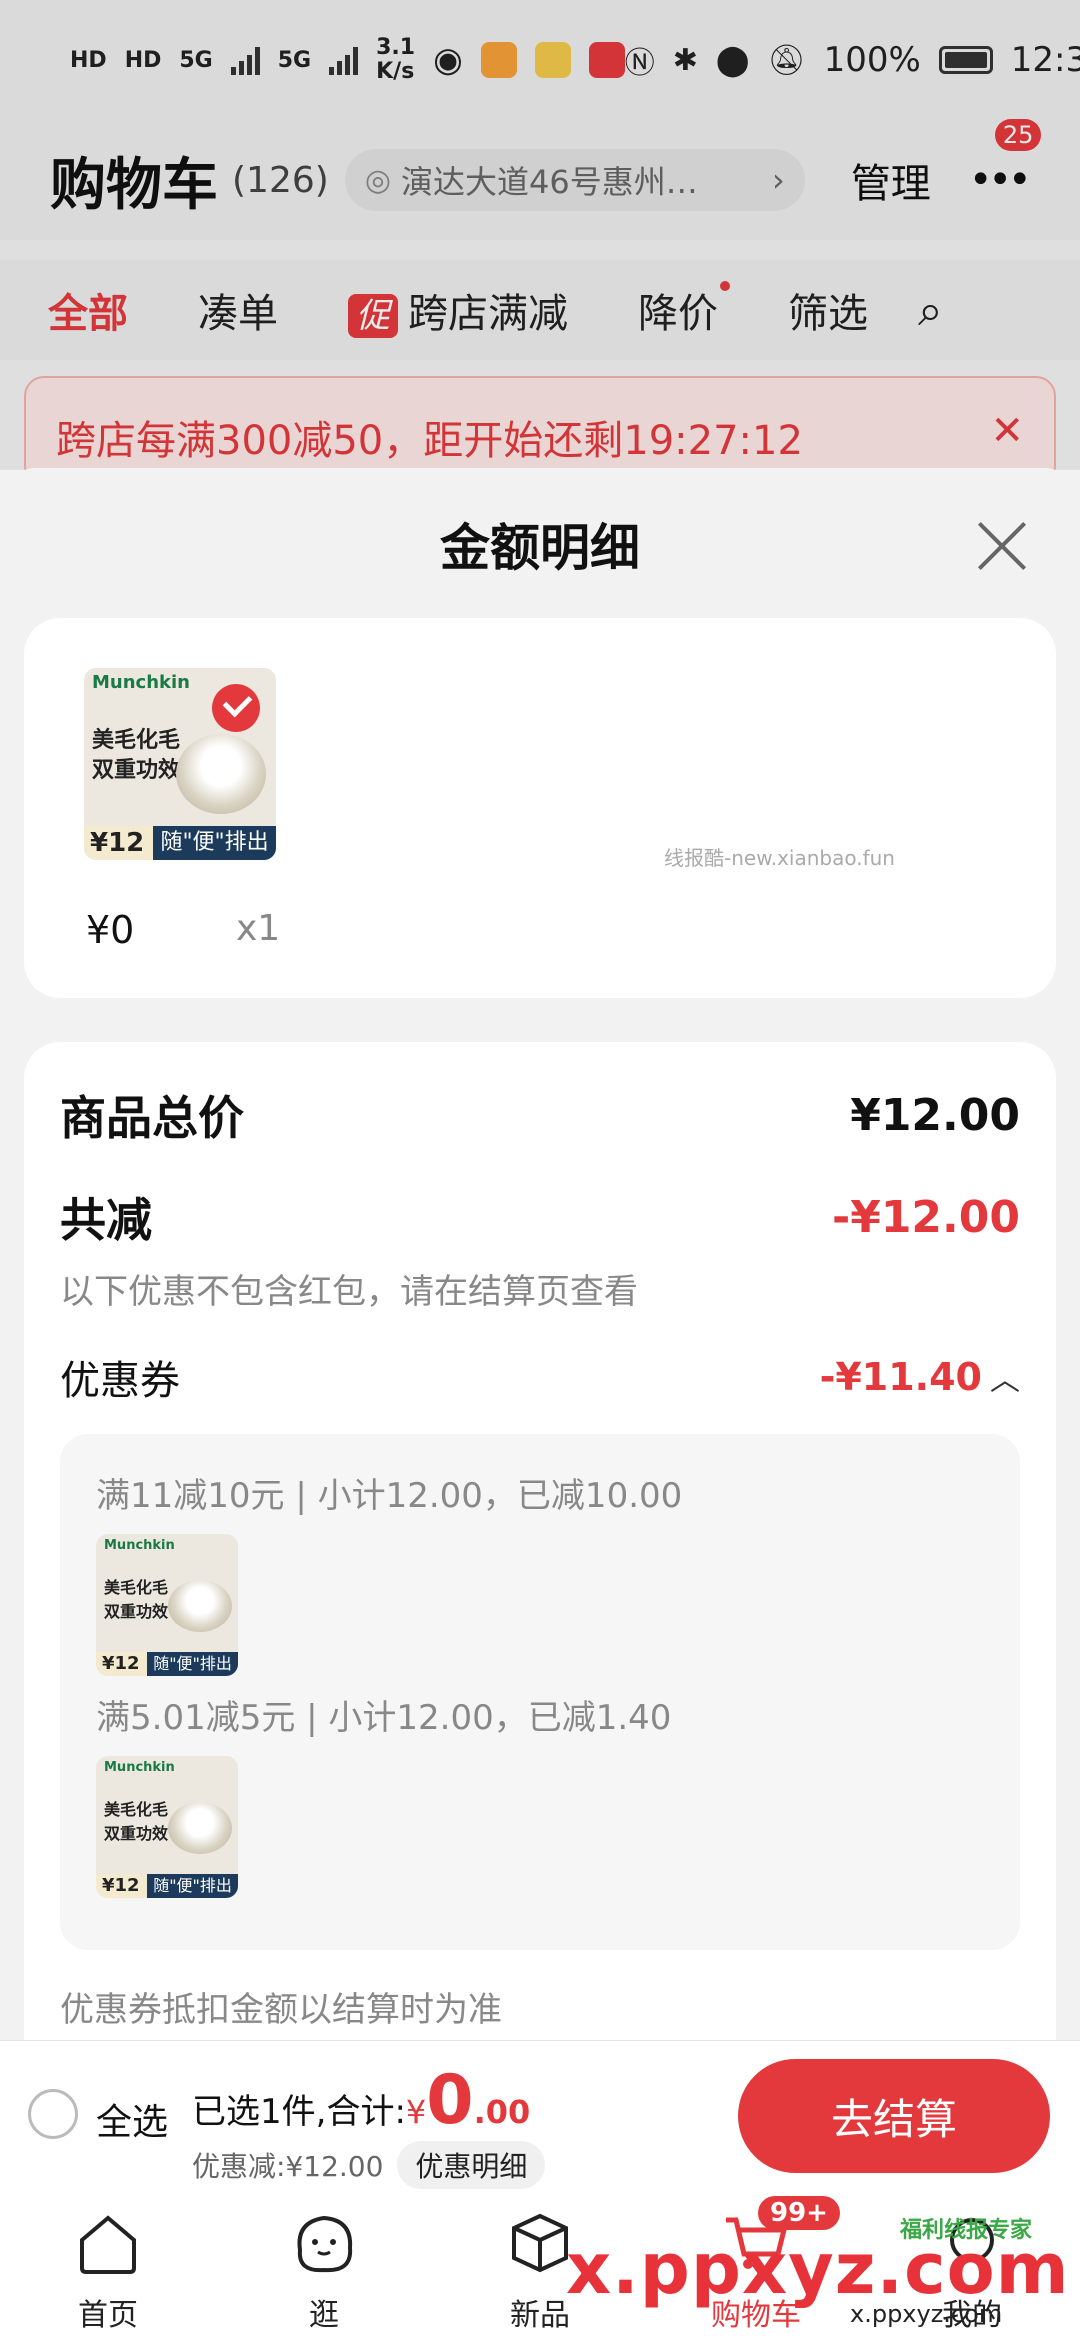  Describe the element at coordinates (450, 2100) in the screenshot. I see `total-amount: 0` at that location.